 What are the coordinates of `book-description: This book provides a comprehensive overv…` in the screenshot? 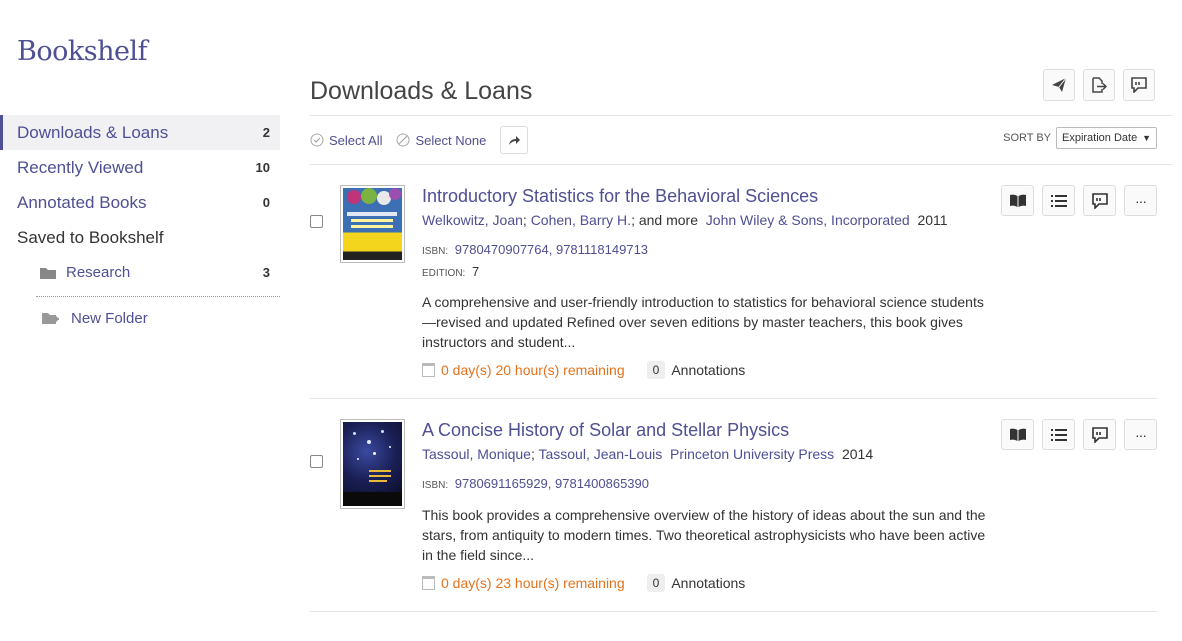 It's located at (704, 535).